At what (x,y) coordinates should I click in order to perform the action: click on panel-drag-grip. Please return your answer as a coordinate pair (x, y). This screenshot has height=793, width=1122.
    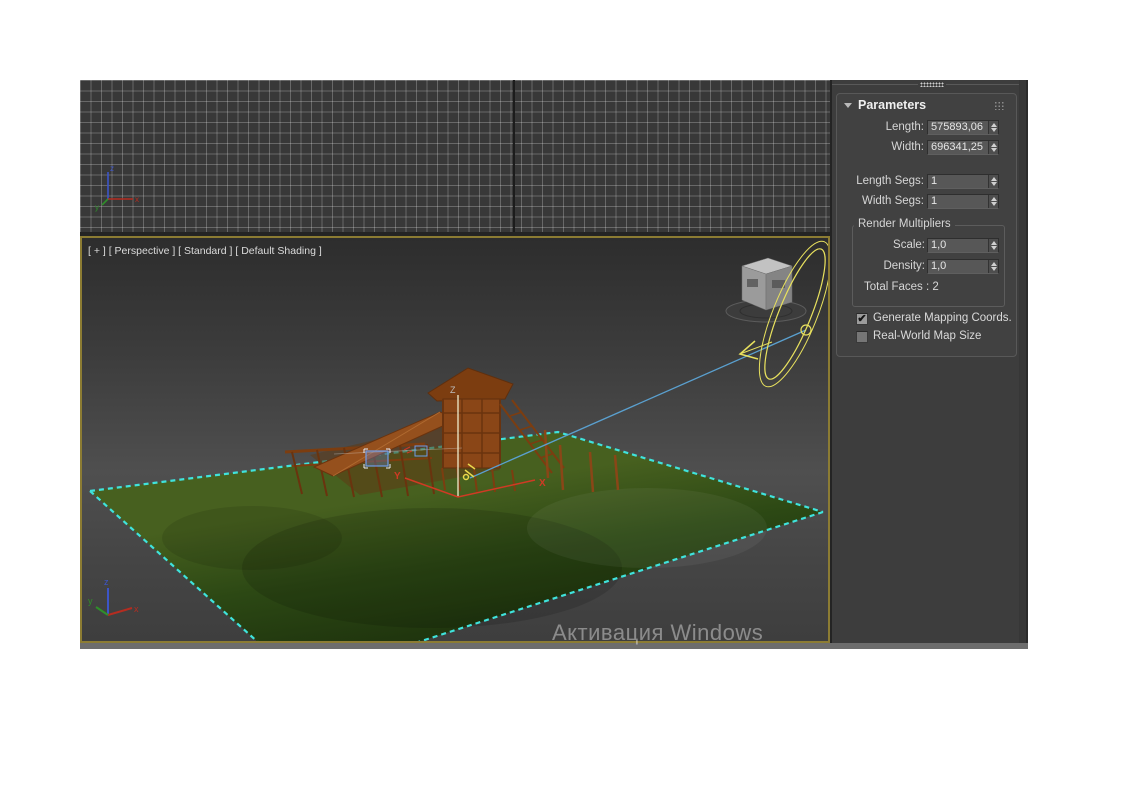
    Looking at the image, I should click on (932, 84).